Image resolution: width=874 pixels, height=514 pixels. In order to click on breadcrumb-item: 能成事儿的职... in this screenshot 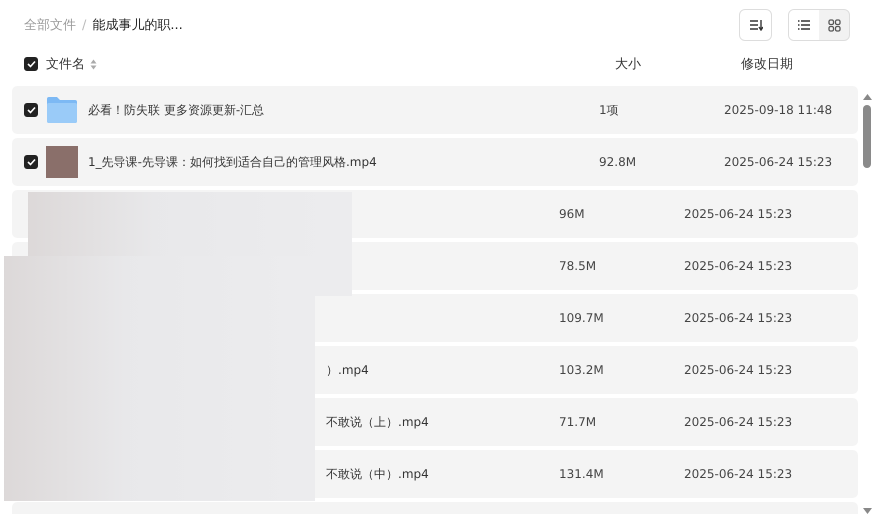, I will do `click(137, 25)`.